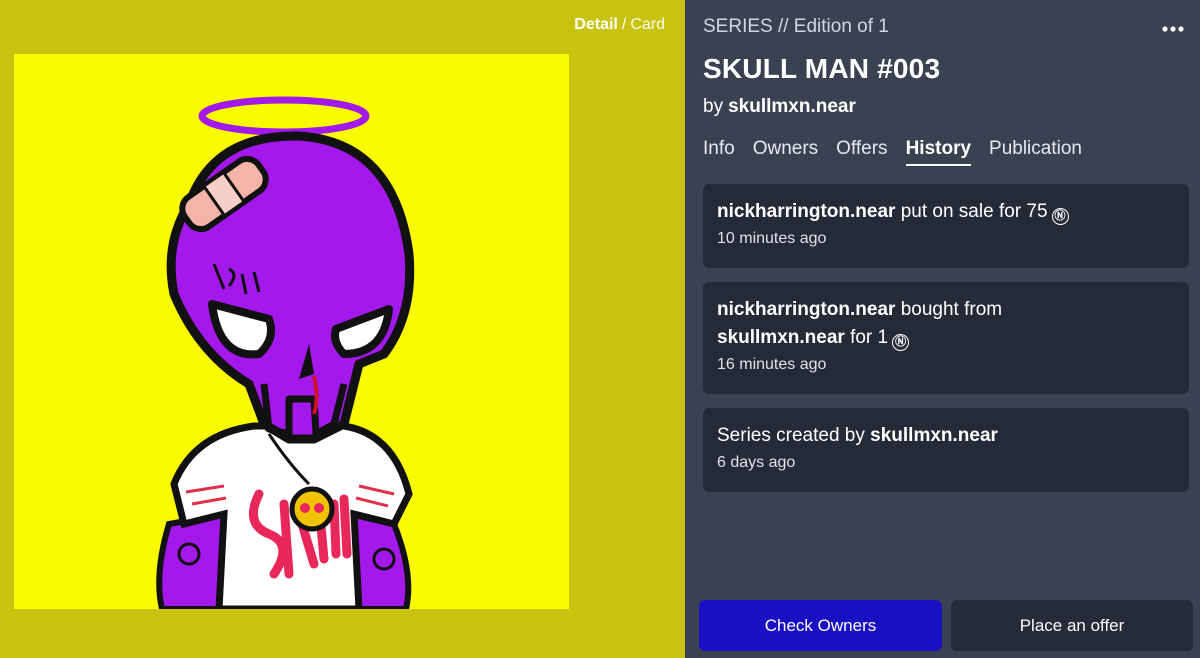  Describe the element at coordinates (596, 24) in the screenshot. I see `detail-view-link: Detail` at that location.